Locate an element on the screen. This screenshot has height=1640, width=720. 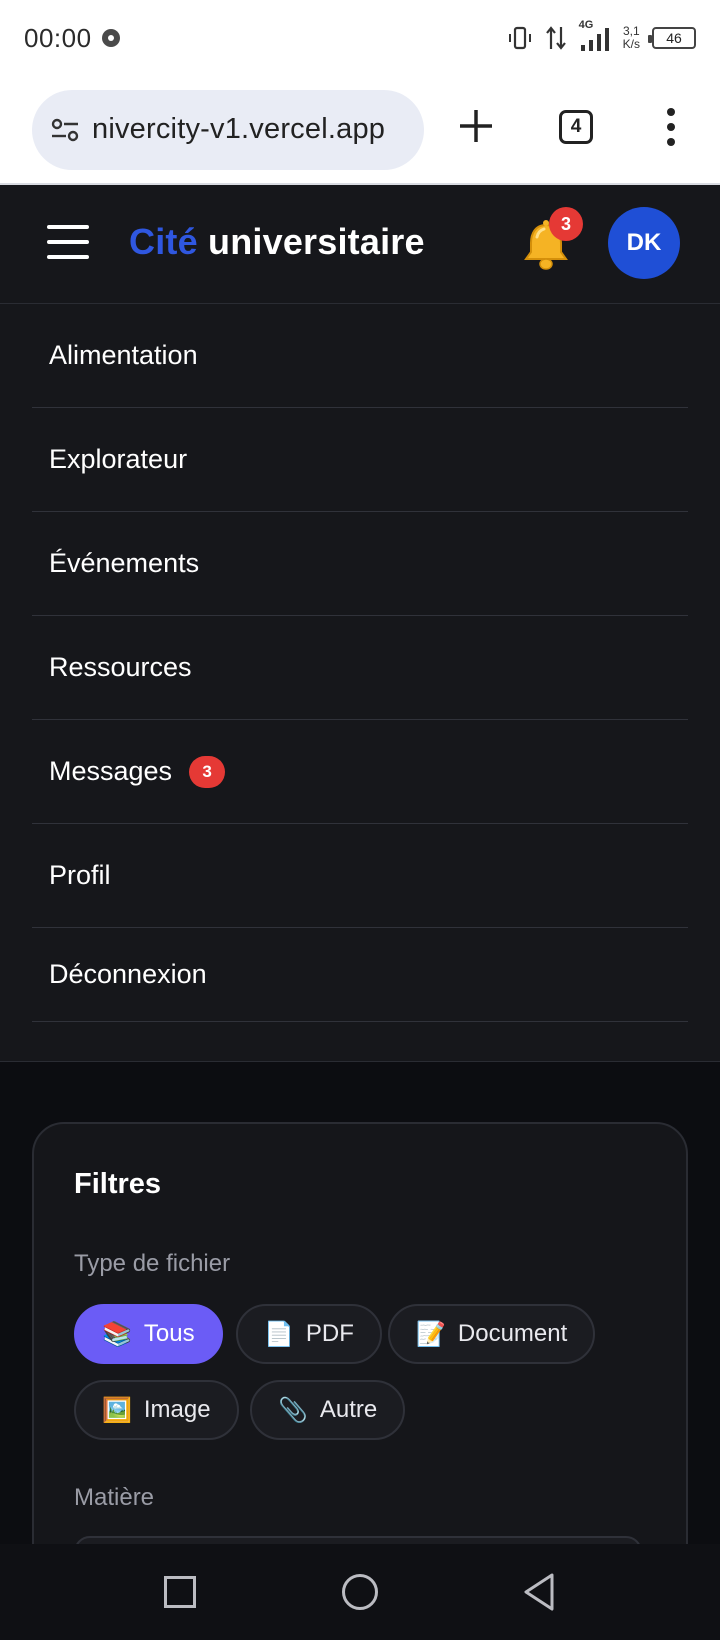
file-type-label: Type de fichier is located at coordinates (152, 1263).